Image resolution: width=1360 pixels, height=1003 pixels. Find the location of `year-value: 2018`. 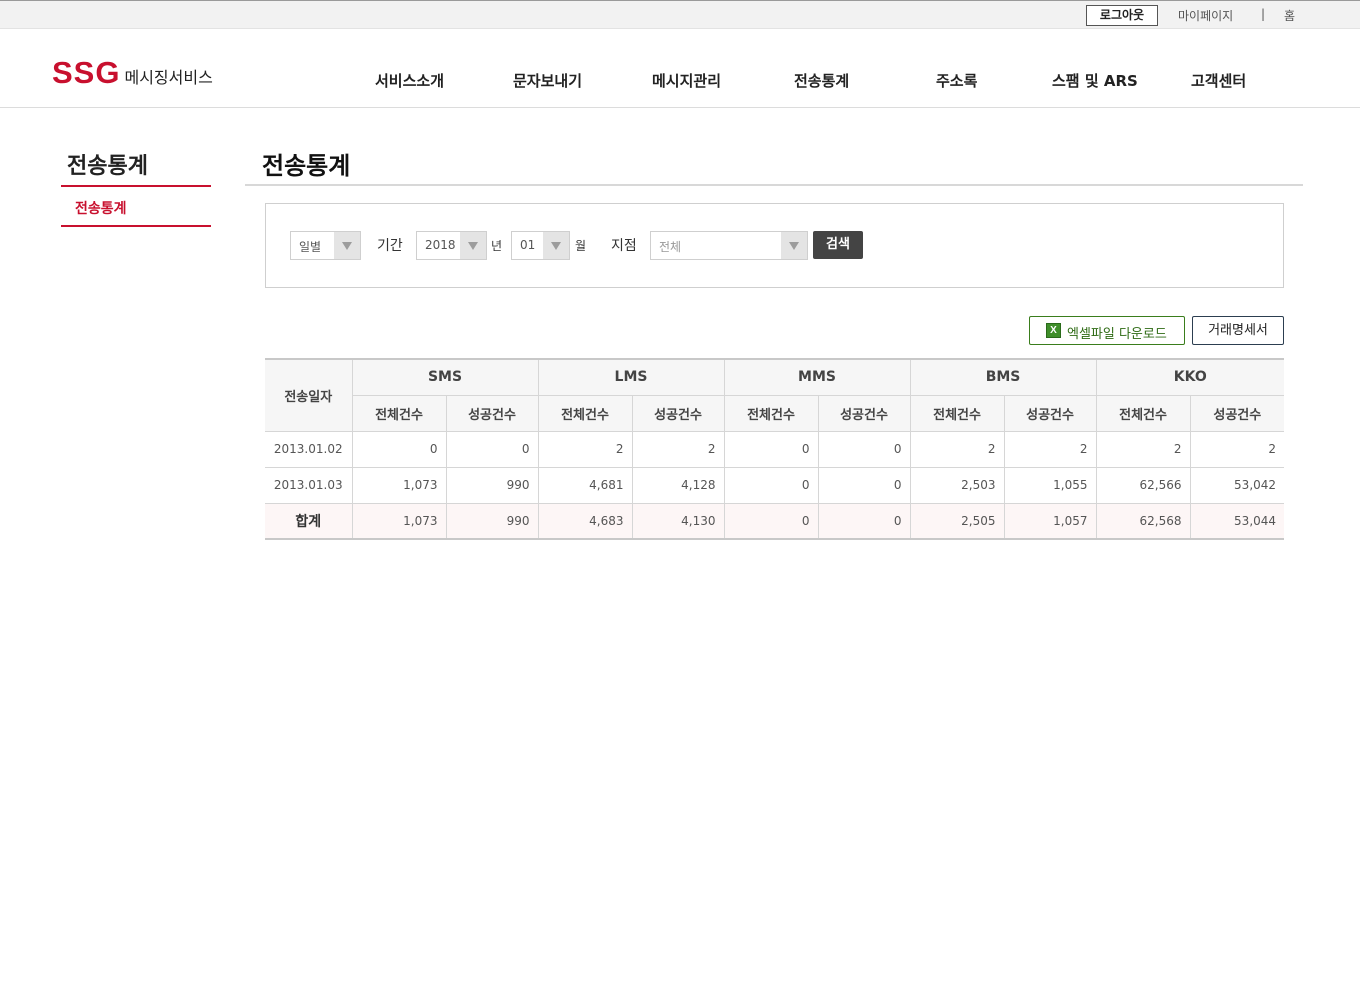

year-value: 2018 is located at coordinates (440, 245).